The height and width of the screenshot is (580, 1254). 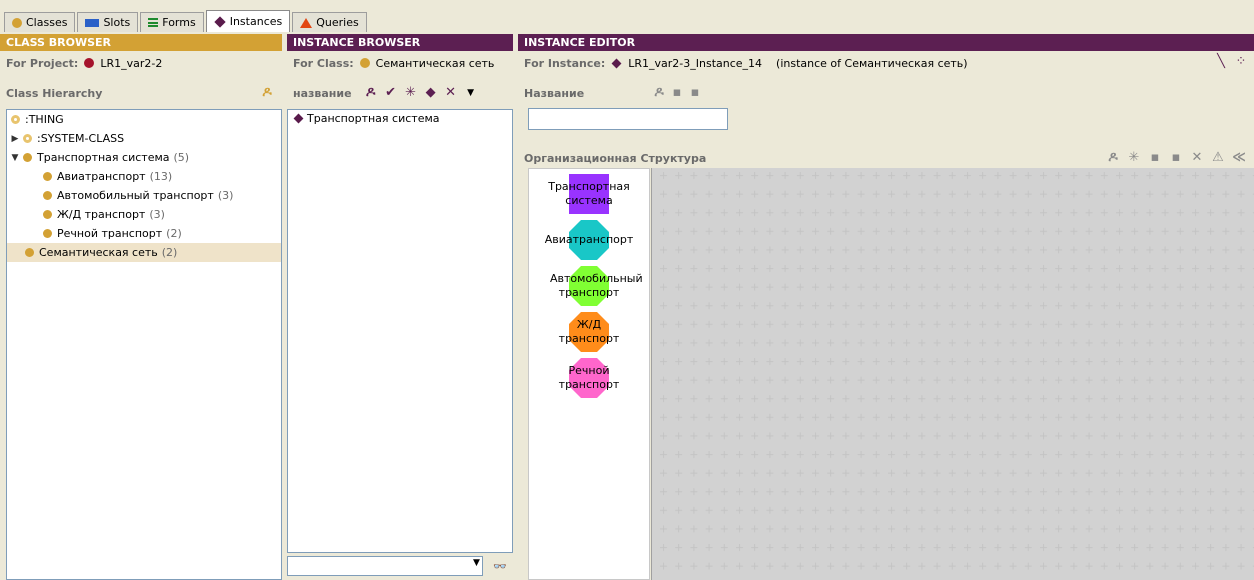 I want to click on project-label: For Project:, so click(x=42, y=63).